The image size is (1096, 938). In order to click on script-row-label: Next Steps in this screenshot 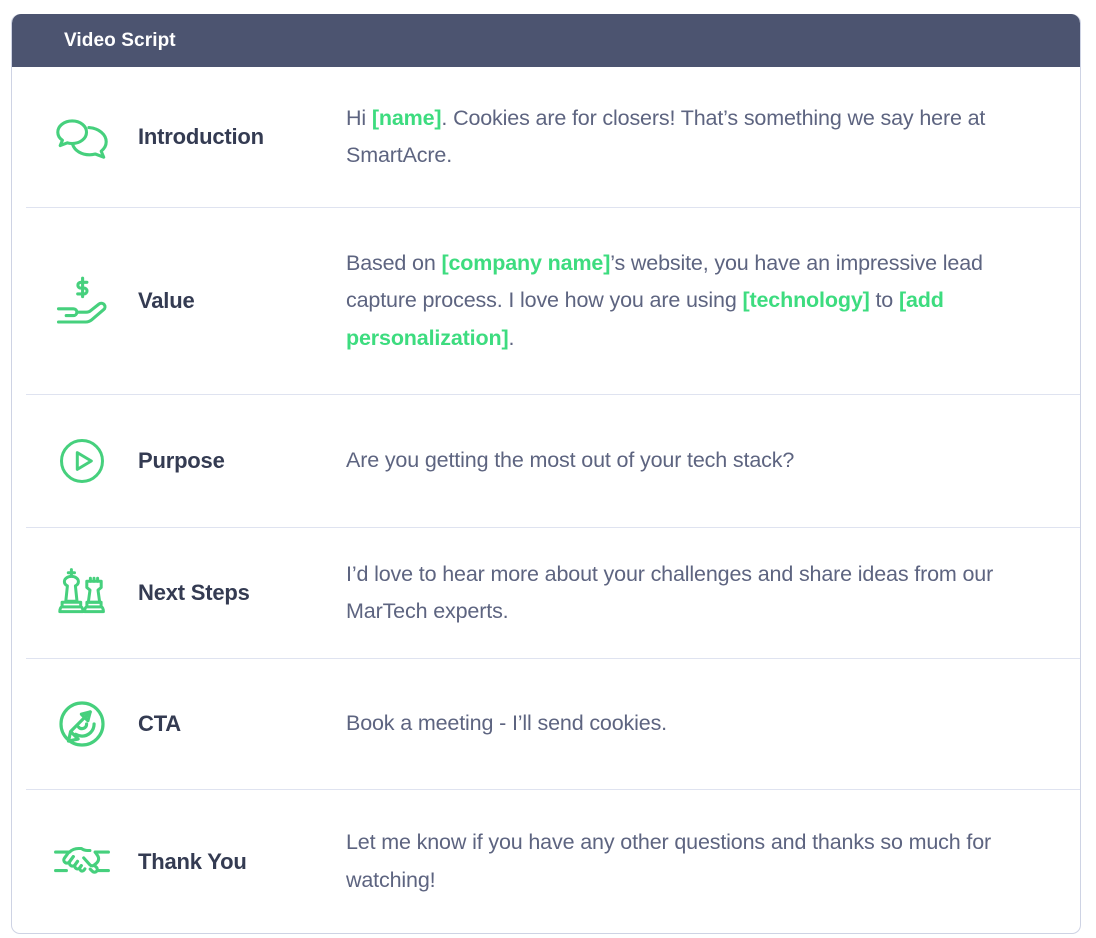, I will do `click(194, 592)`.